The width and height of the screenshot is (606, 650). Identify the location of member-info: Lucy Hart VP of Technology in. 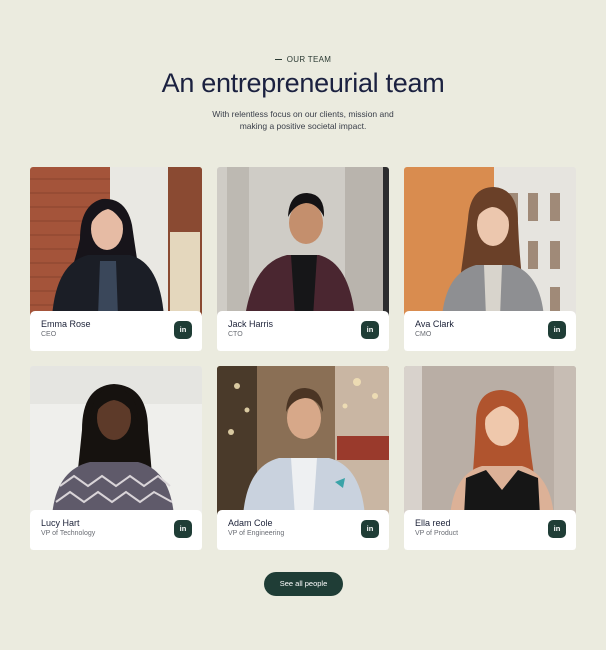
(116, 530).